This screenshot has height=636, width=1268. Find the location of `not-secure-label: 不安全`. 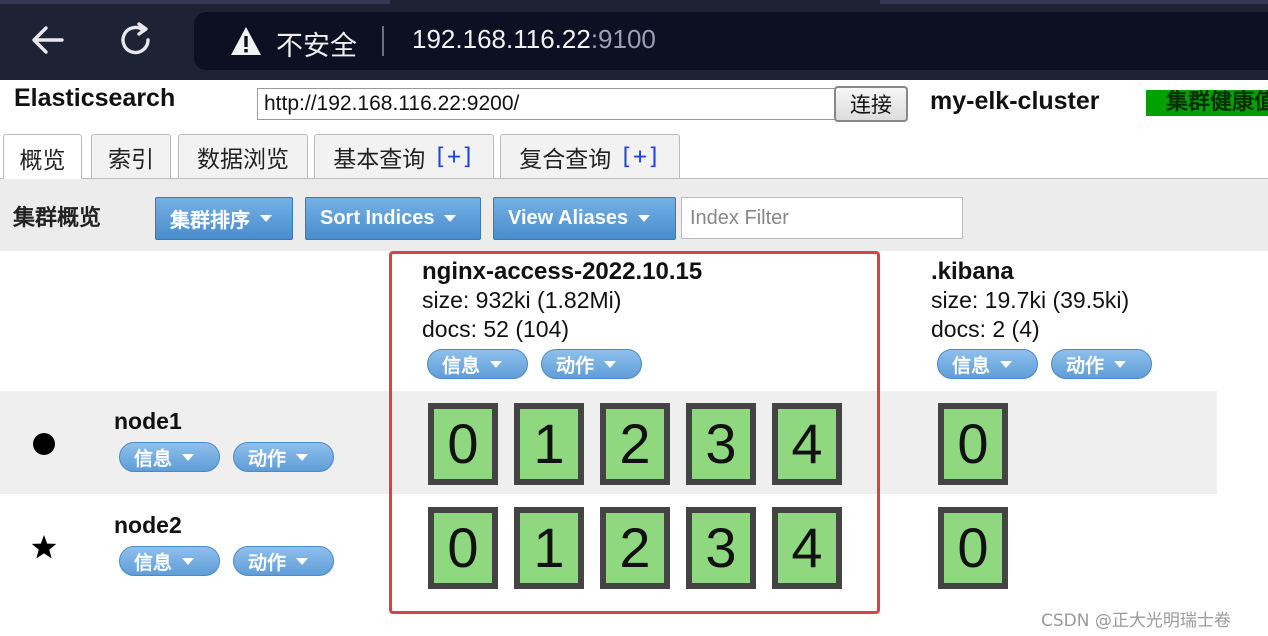

not-secure-label: 不安全 is located at coordinates (316, 43).